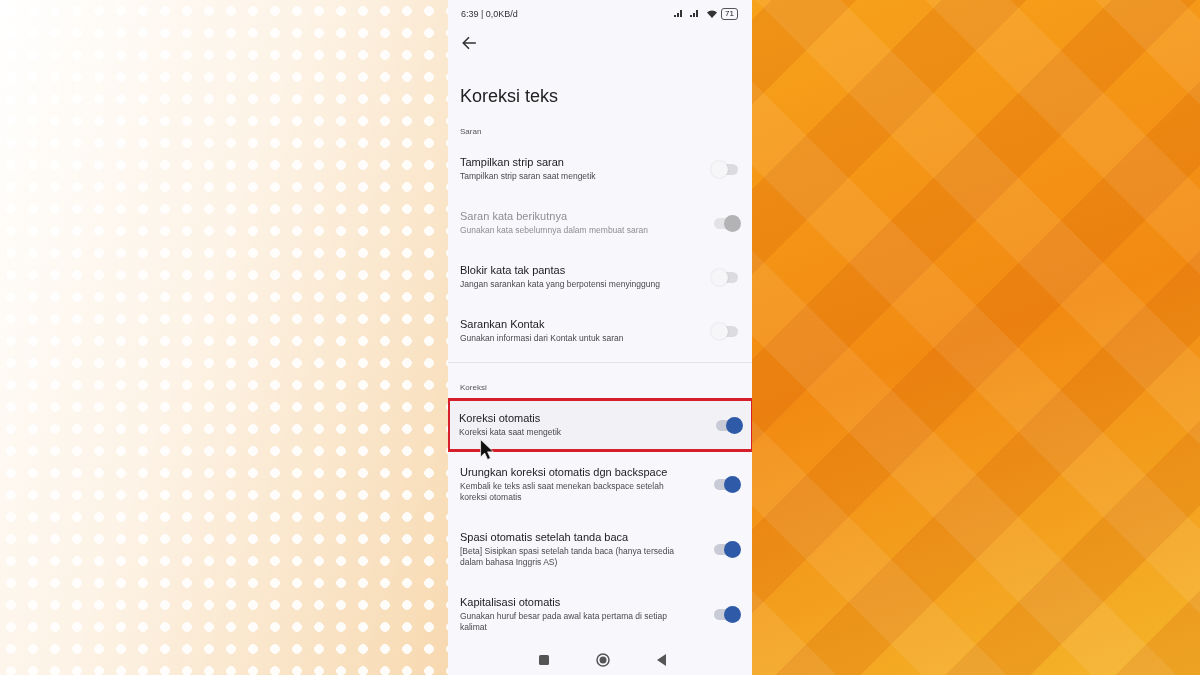 This screenshot has width=1200, height=675. What do you see at coordinates (729, 14) in the screenshot?
I see `battery-level: 71` at bounding box center [729, 14].